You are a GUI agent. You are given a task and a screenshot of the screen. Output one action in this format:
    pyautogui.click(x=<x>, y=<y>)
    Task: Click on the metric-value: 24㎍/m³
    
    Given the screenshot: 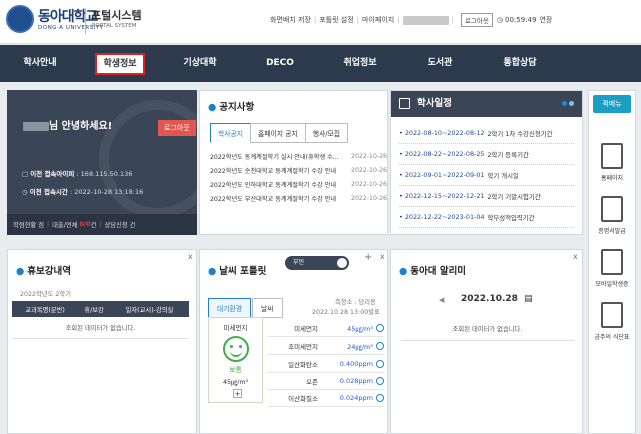 What is the action you would take?
    pyautogui.click(x=360, y=347)
    